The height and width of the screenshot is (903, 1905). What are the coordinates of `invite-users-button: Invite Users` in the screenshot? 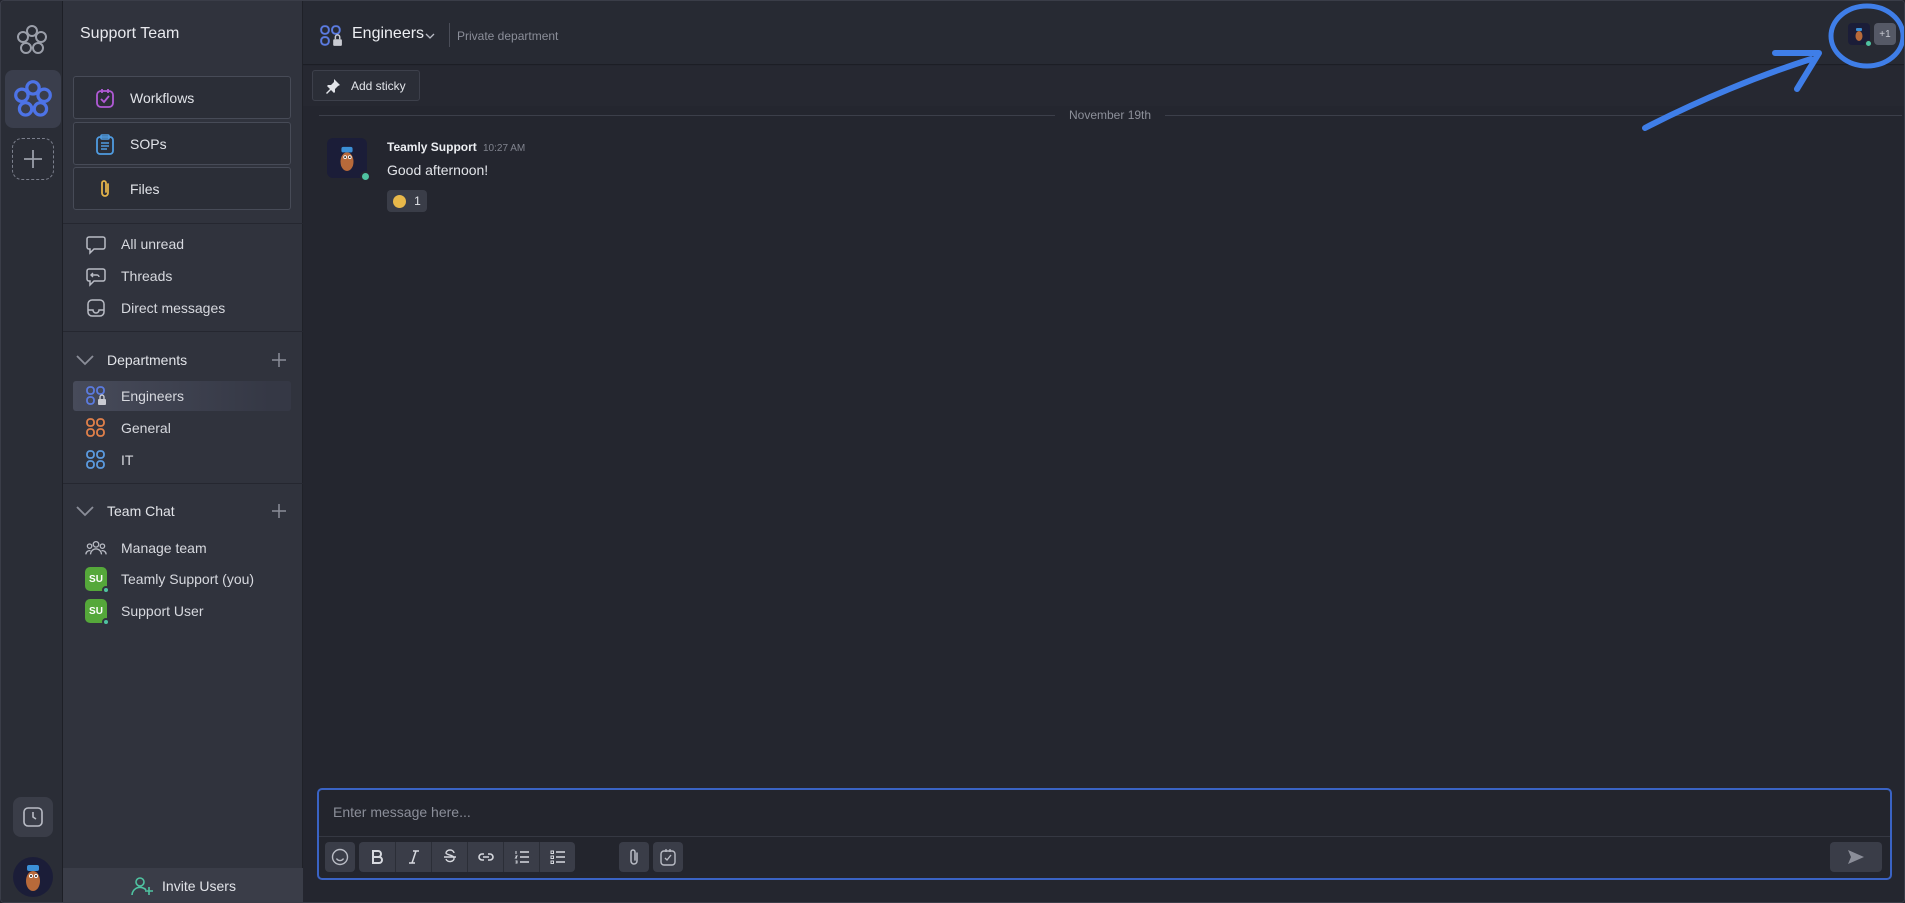 It's located at (183, 885).